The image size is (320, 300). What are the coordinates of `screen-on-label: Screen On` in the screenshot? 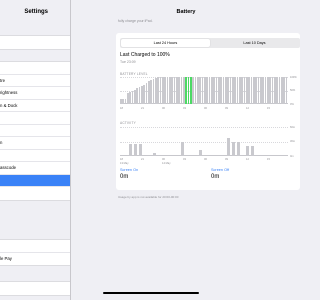 It's located at (129, 170).